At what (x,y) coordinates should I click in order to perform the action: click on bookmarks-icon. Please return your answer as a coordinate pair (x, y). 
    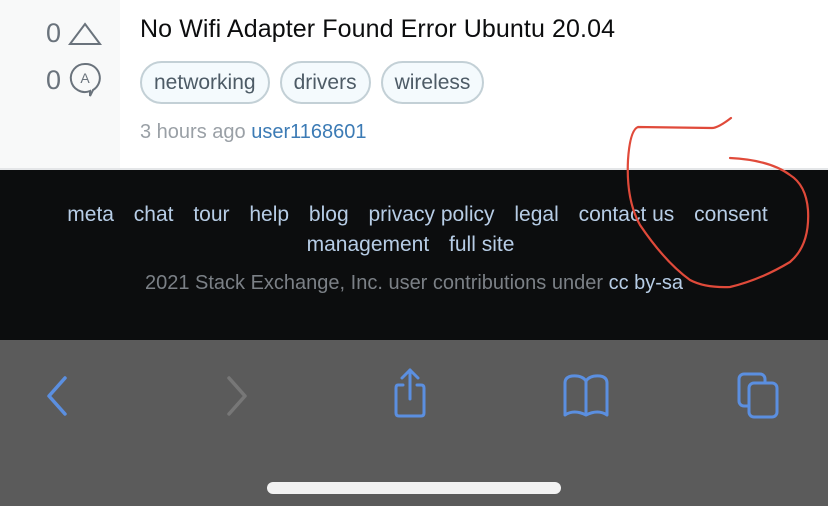
    Looking at the image, I should click on (586, 395).